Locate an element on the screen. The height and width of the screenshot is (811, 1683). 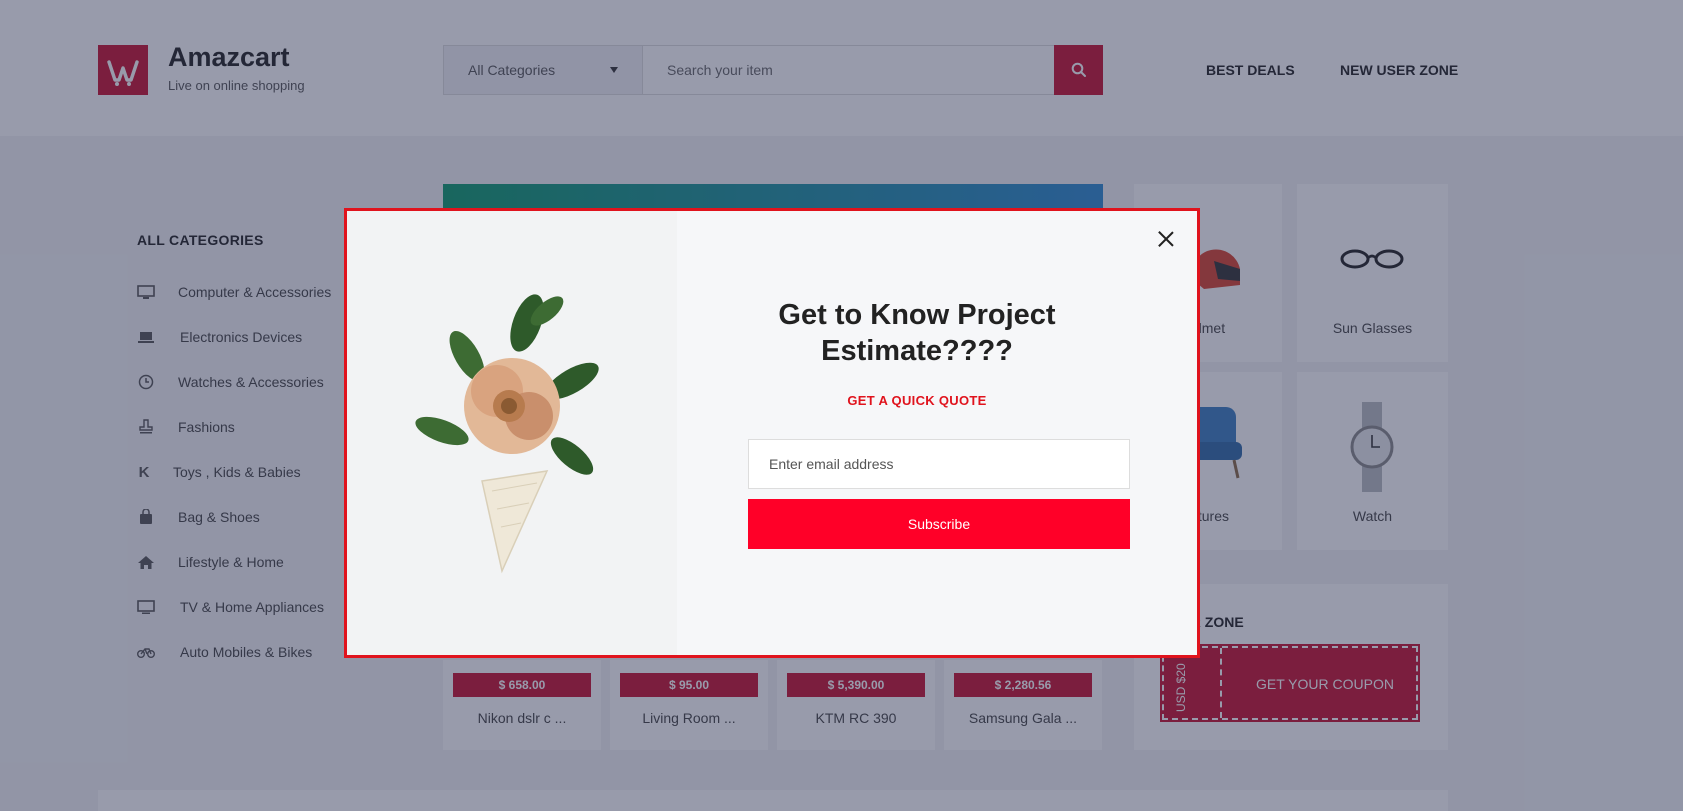
modal-image-panel is located at coordinates (512, 433).